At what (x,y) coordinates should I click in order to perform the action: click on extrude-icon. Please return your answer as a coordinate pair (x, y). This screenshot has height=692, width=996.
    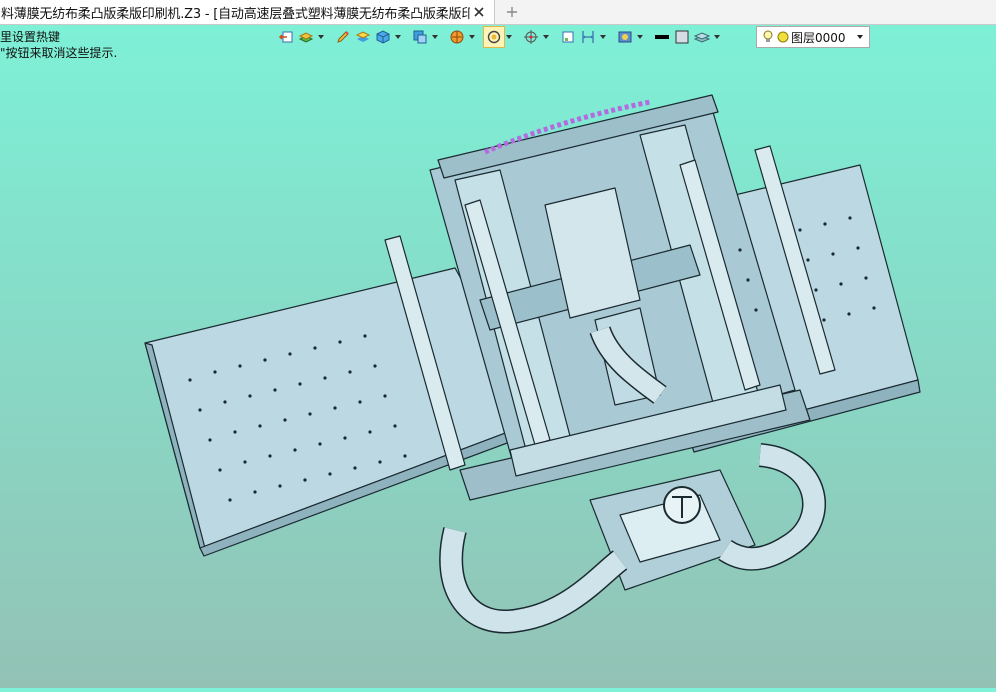
    Looking at the image, I should click on (363, 37).